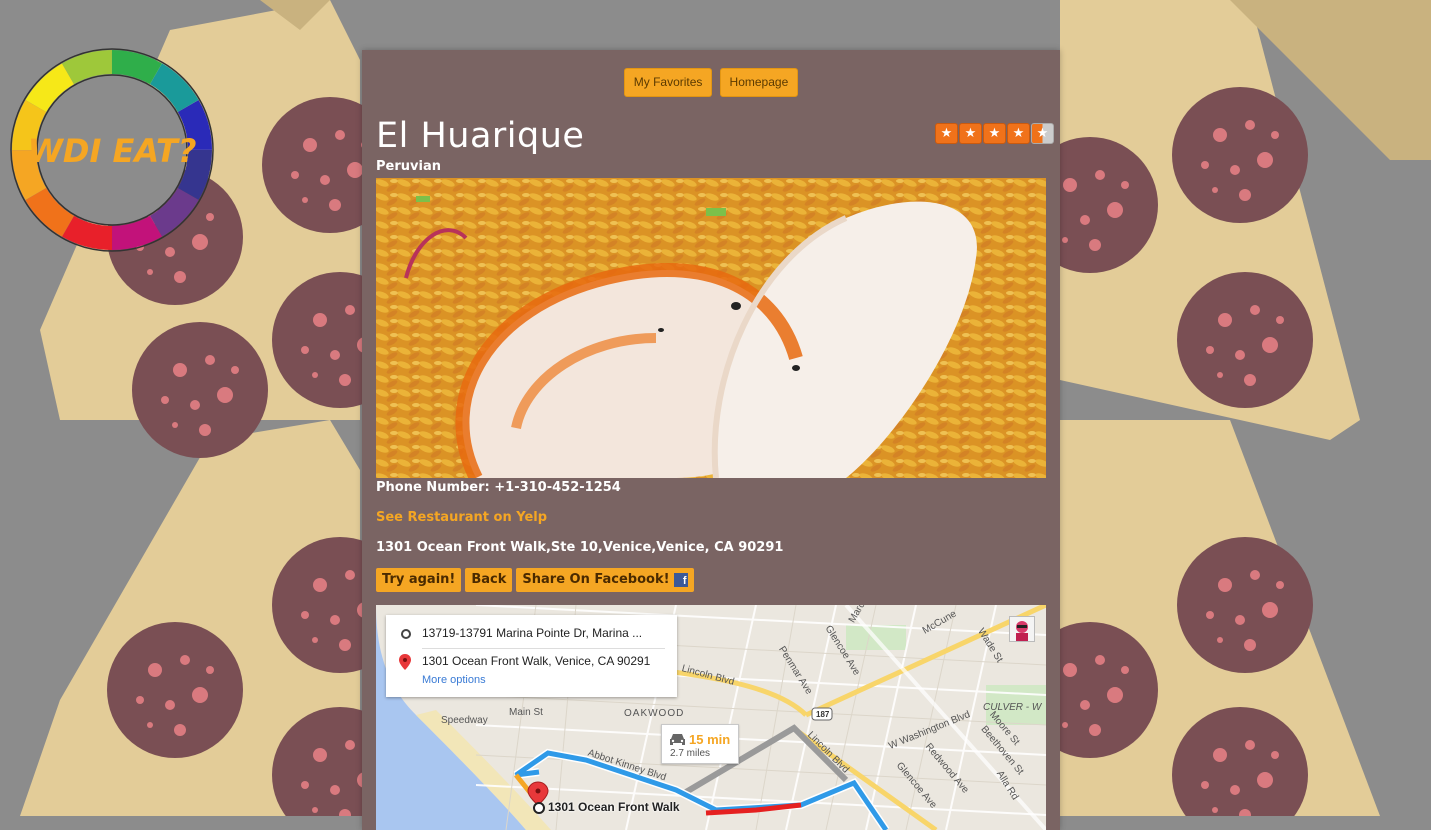 This screenshot has width=1431, height=830. I want to click on share-facebook-button: Share On Facebook! f, so click(605, 580).